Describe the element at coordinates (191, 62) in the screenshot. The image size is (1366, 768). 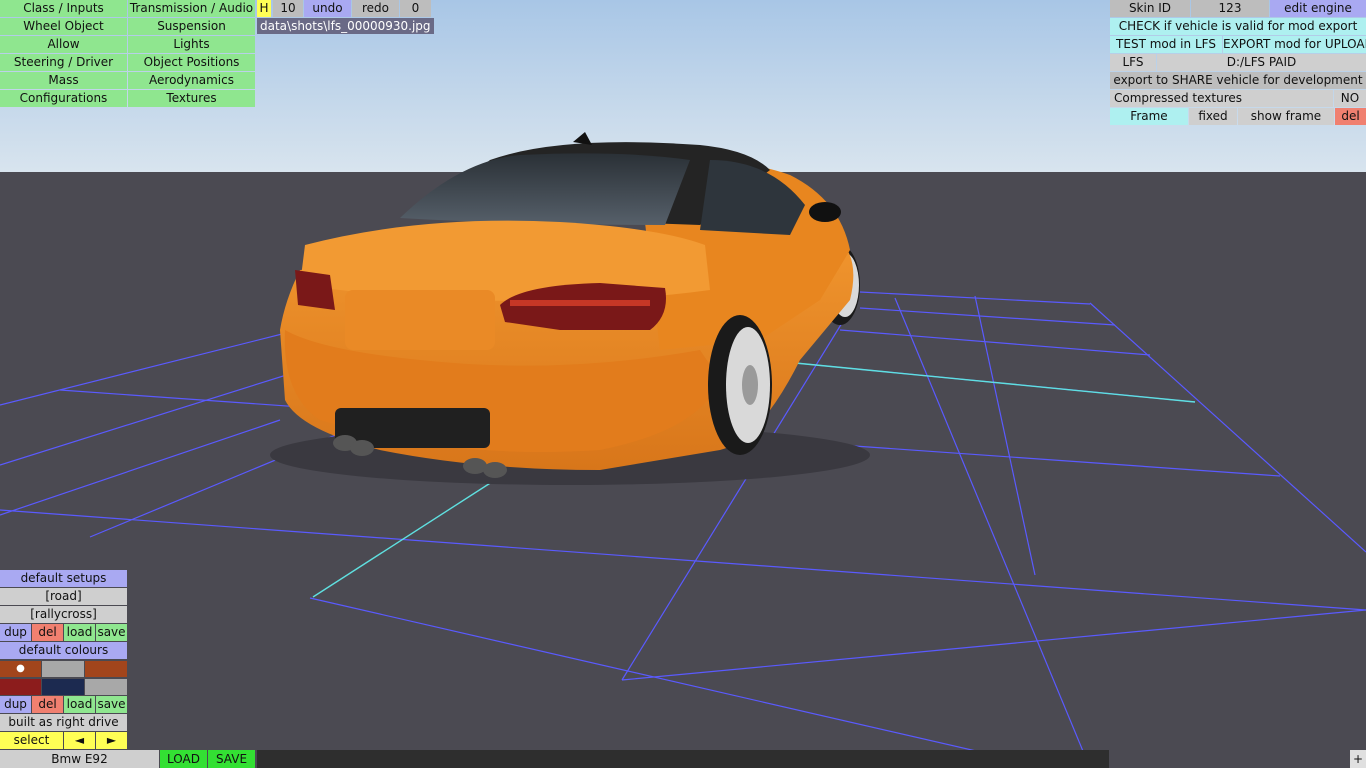
I see `menu-object-positions: Object Positions` at that location.